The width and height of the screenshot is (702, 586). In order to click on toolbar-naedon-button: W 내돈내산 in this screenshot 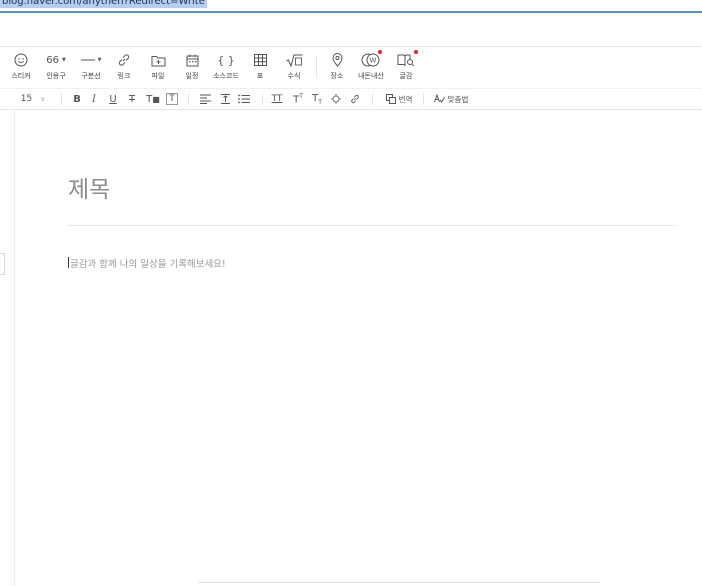, I will do `click(371, 65)`.